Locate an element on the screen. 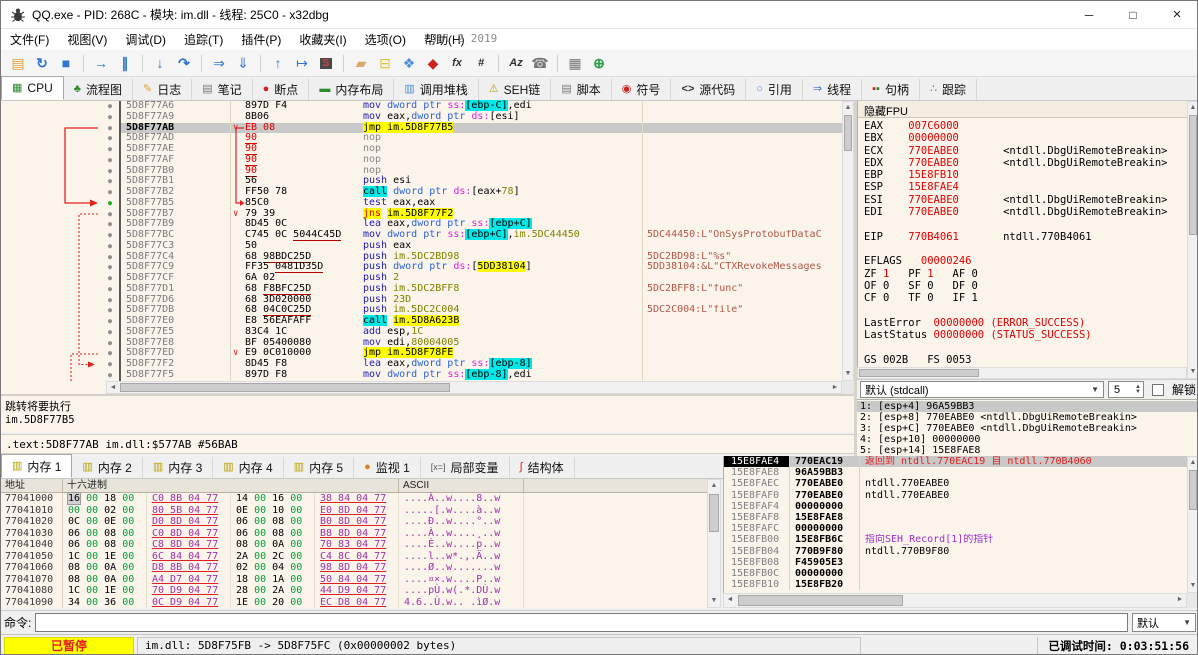 This screenshot has height=655, width=1198. stack-row: 15E8FAF4 00000000 is located at coordinates (955, 506).